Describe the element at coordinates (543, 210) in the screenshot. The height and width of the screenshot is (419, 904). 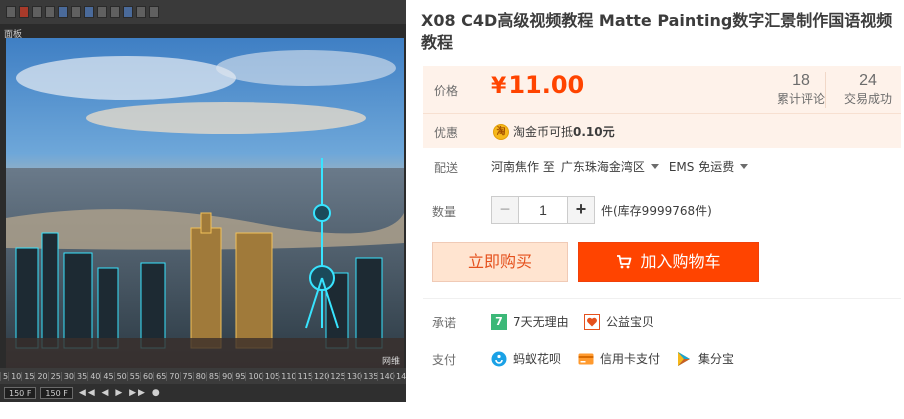
I see `quantity-input: 1` at that location.